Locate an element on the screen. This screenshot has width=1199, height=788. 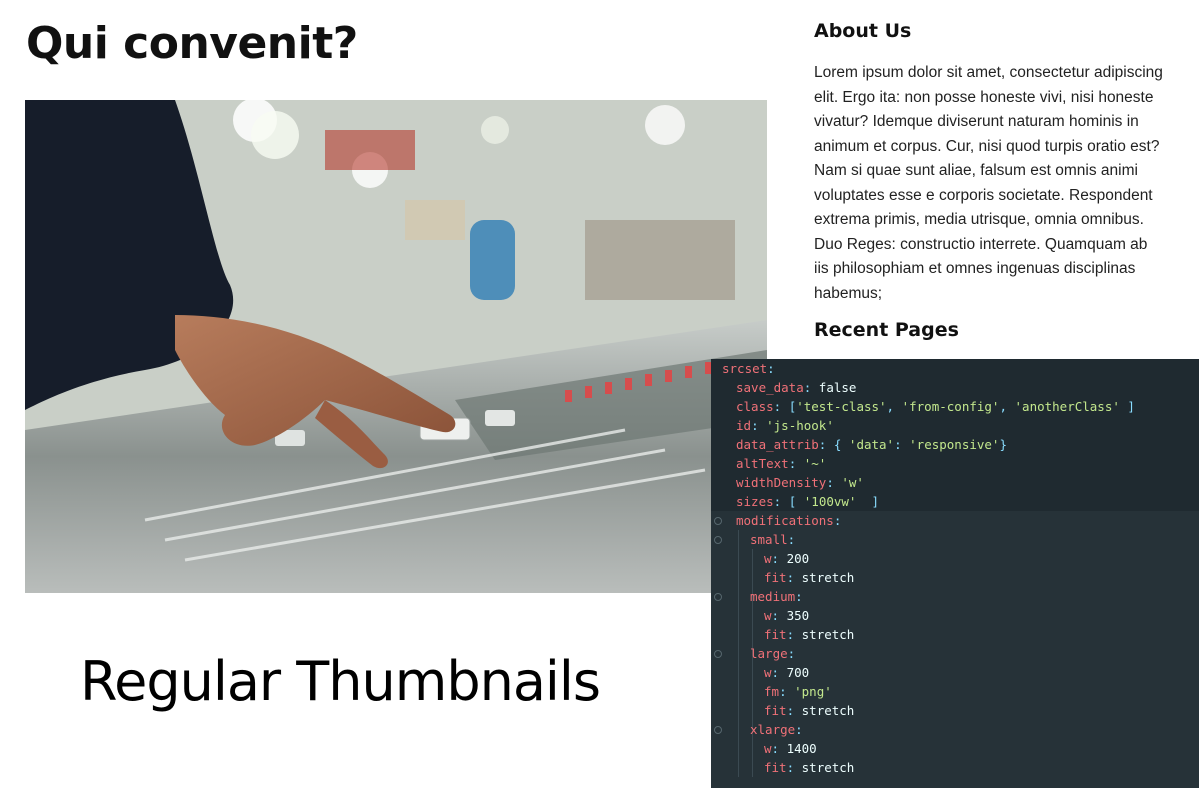
code-token: 'anotherClass' is located at coordinates (1067, 406).